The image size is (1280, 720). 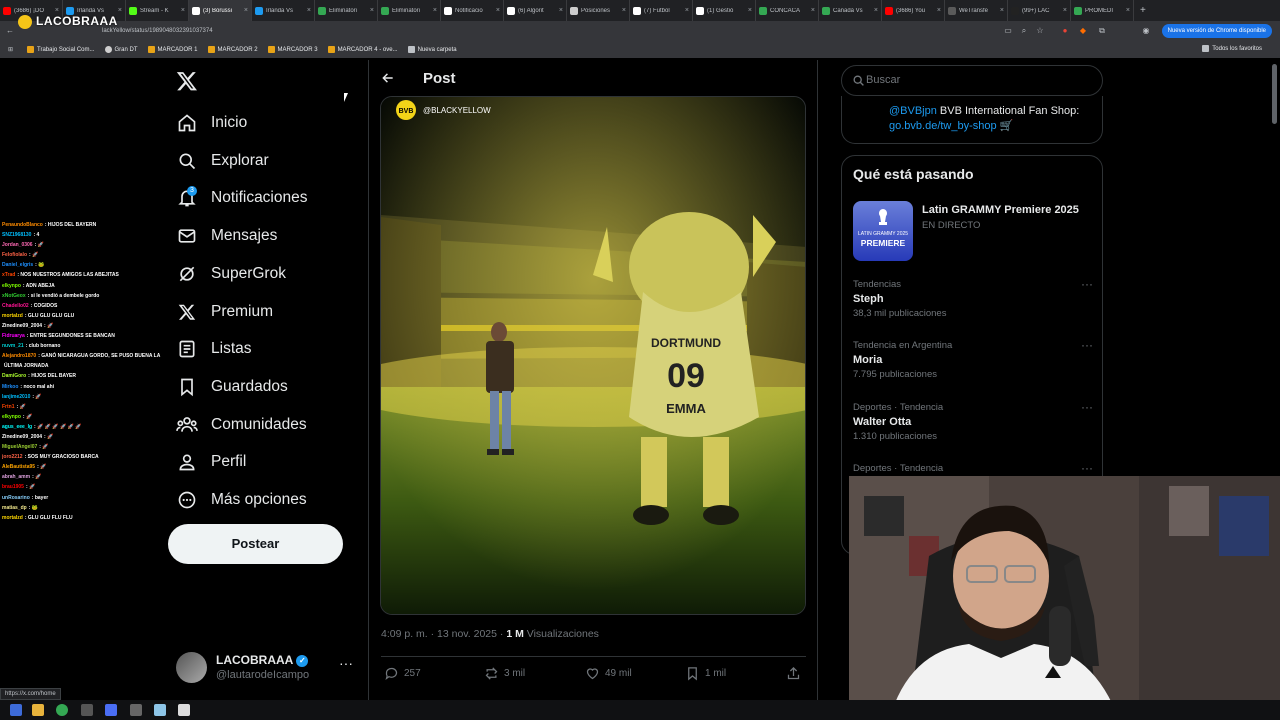 What do you see at coordinates (111, 710) in the screenshot?
I see `discord-icon` at bounding box center [111, 710].